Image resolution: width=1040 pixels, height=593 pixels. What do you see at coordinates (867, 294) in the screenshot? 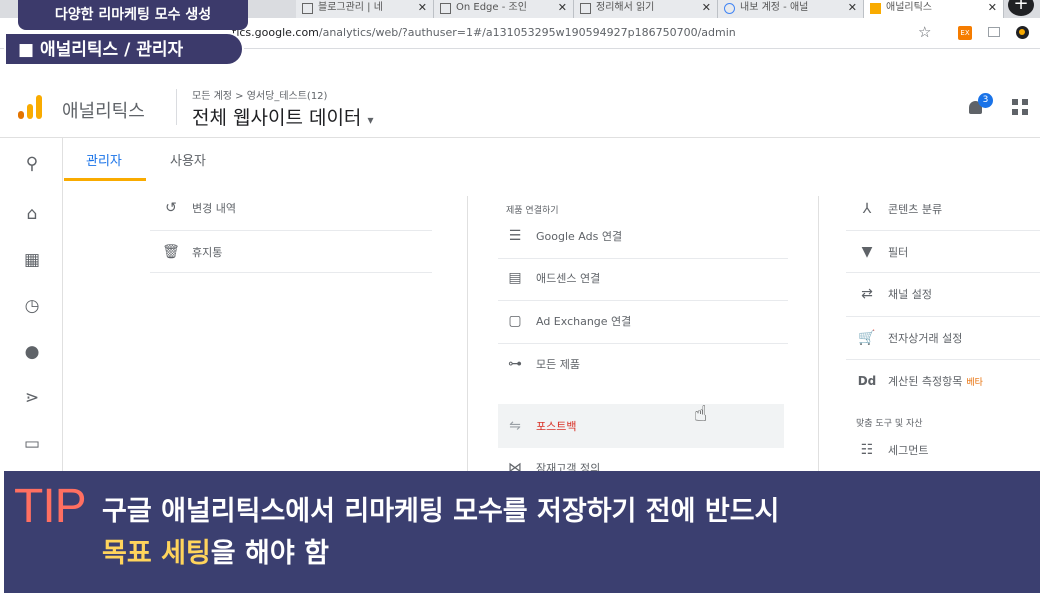
I see `channel-settings-icon: ⇄` at bounding box center [867, 294].